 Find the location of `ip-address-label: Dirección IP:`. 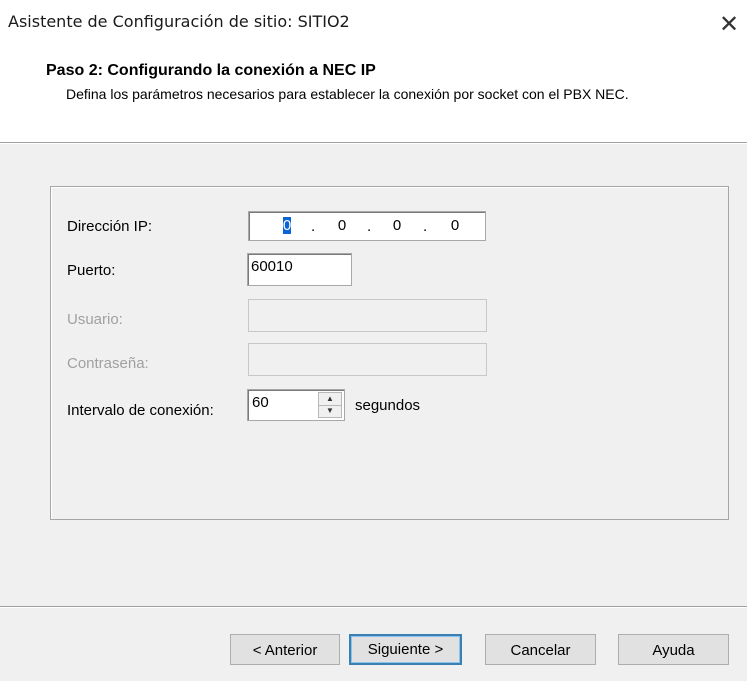

ip-address-label: Dirección IP: is located at coordinates (110, 226).